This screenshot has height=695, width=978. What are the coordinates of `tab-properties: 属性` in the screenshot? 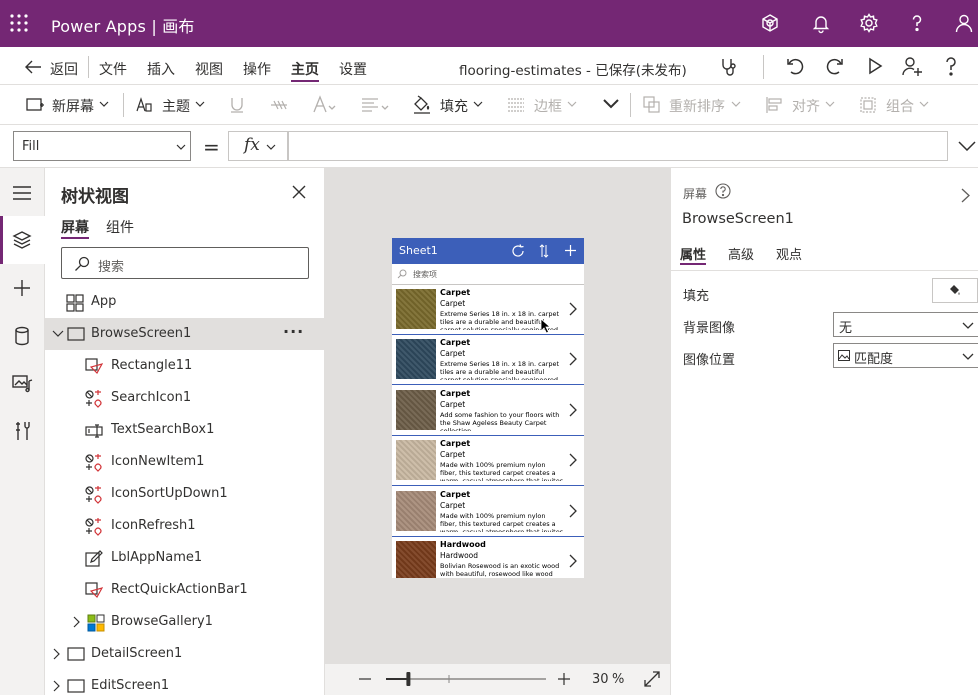 It's located at (693, 253).